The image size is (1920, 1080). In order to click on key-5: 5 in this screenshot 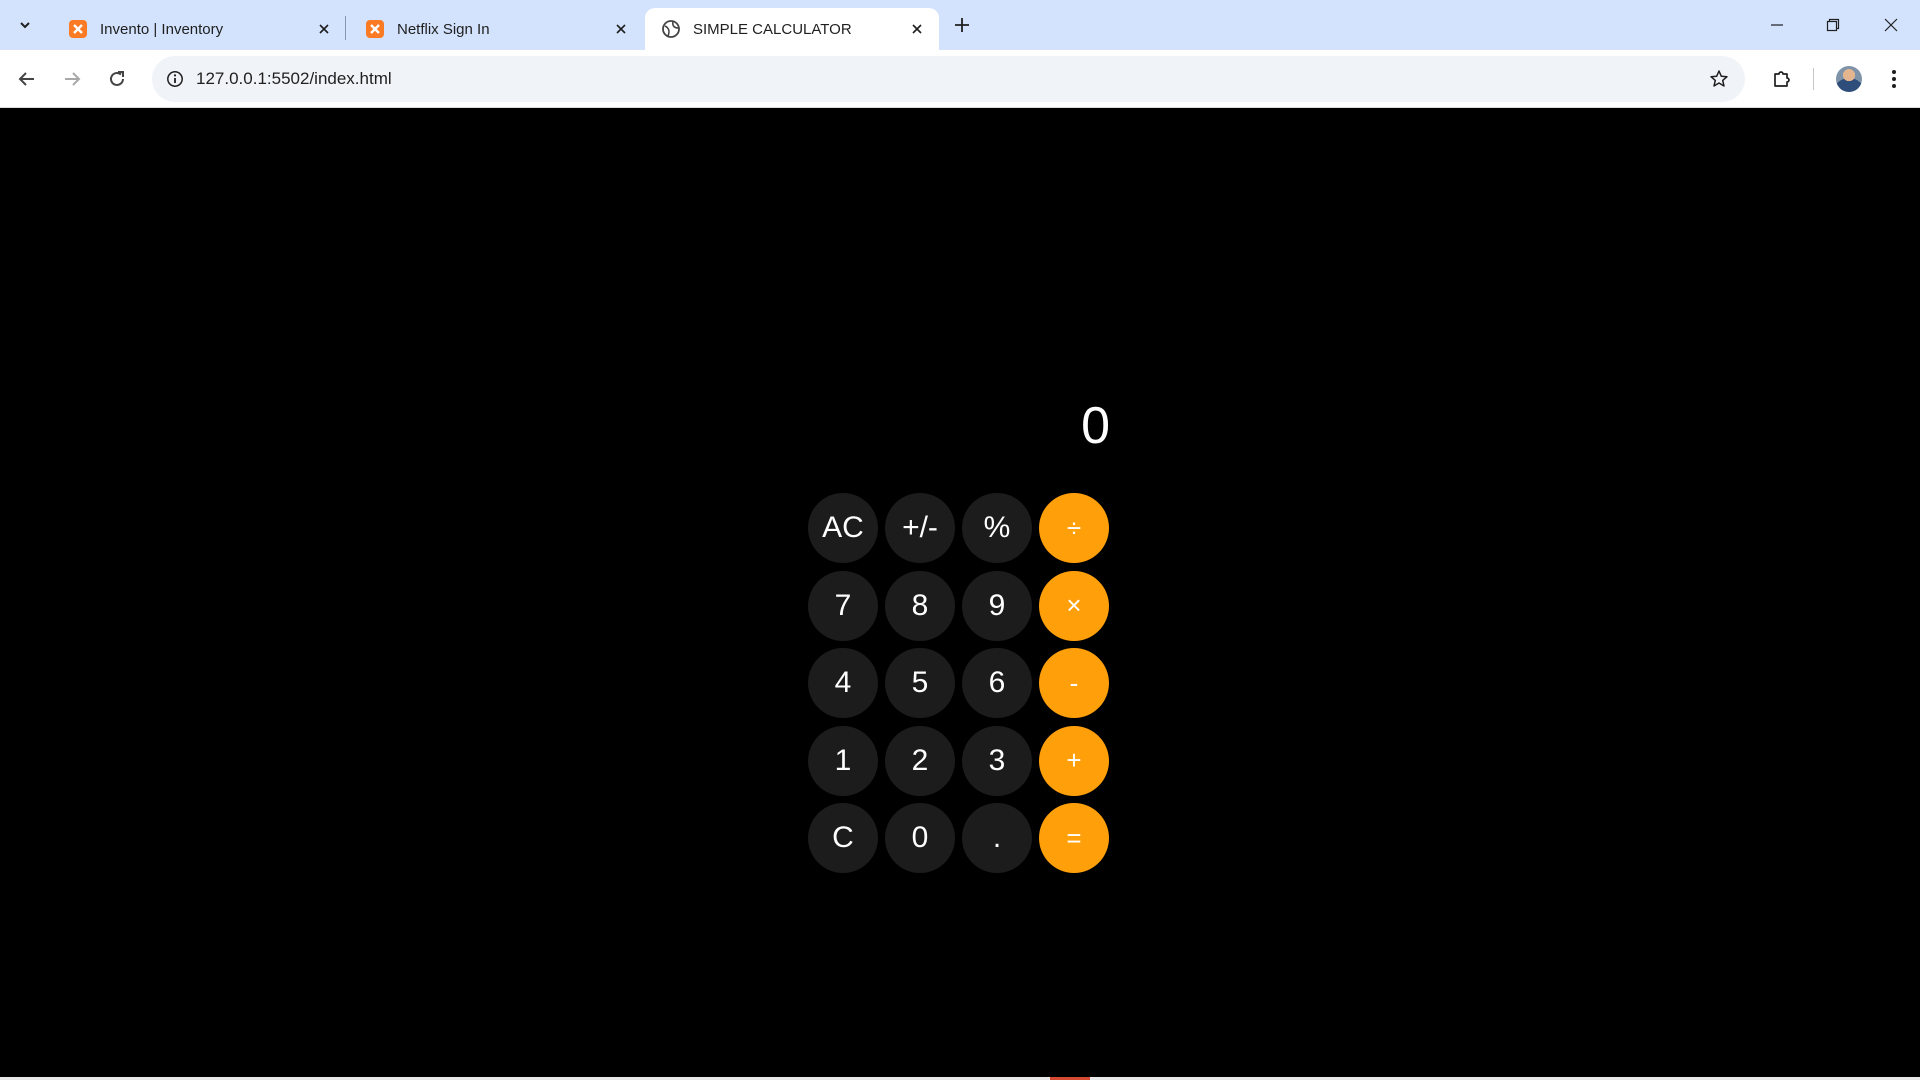, I will do `click(920, 683)`.